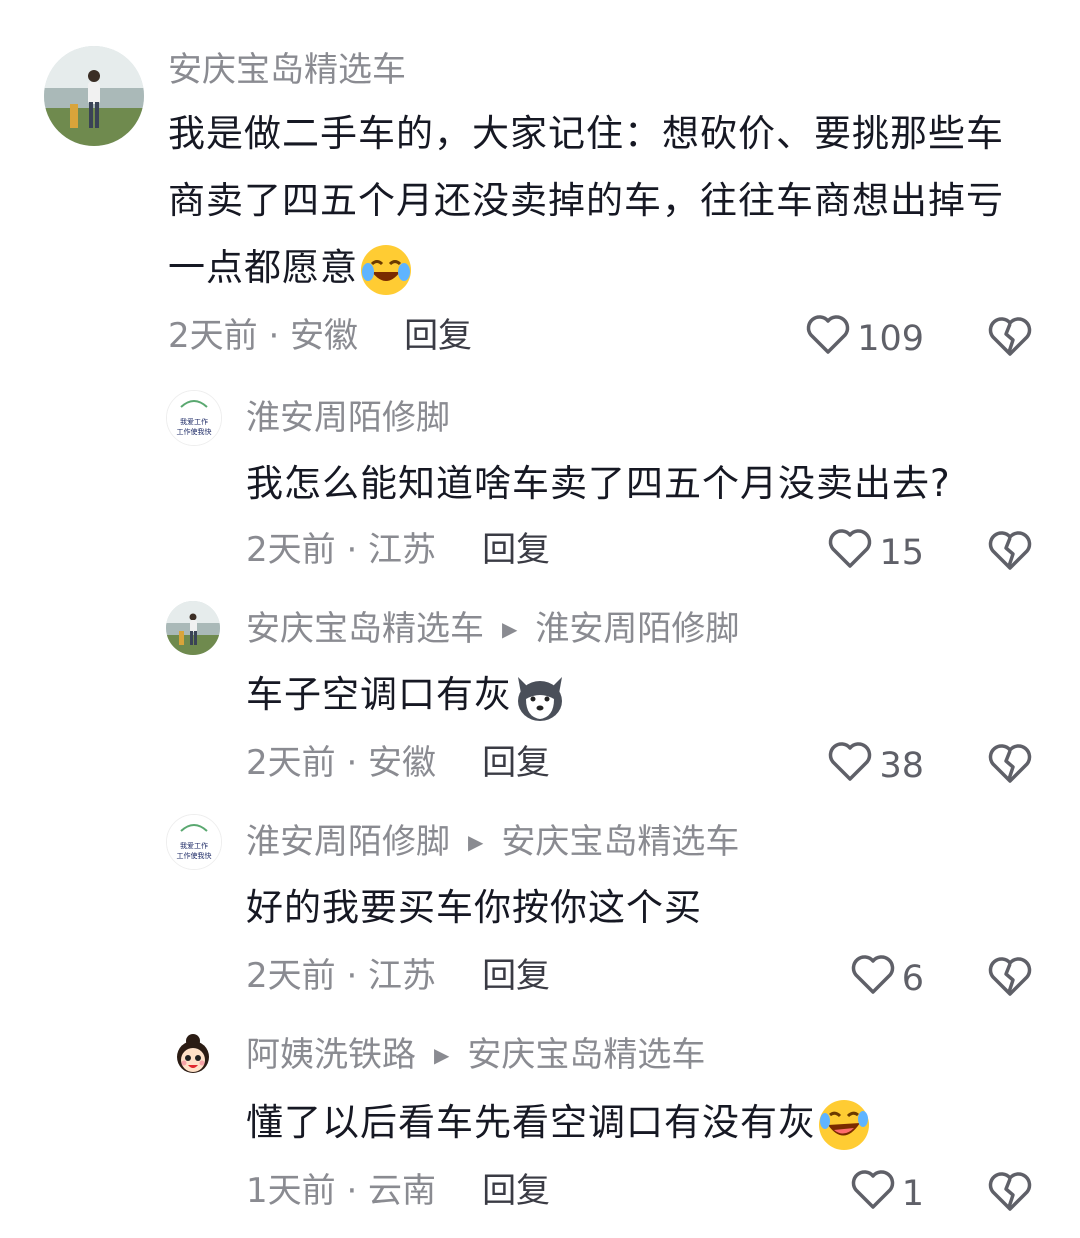 The image size is (1080, 1238). I want to click on like-count: 109, so click(890, 338).